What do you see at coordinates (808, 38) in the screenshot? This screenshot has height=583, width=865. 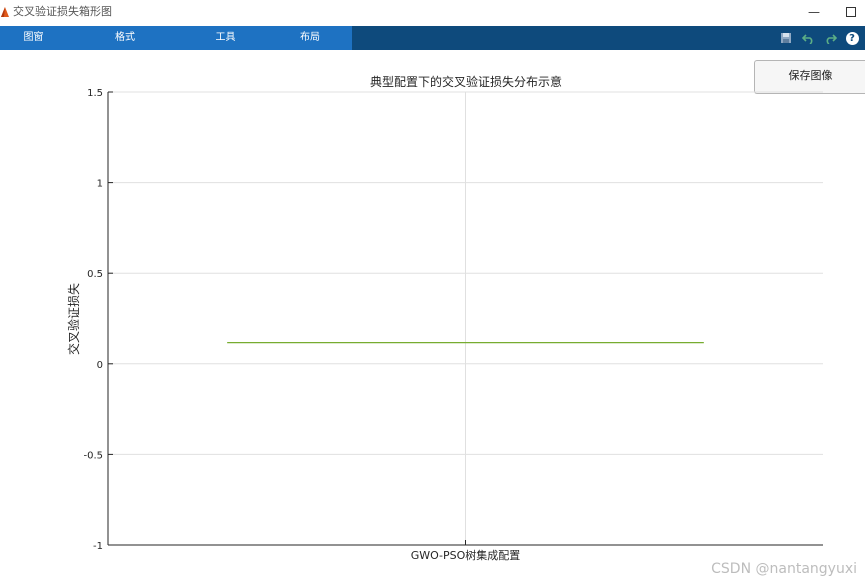 I see `undo-icon` at bounding box center [808, 38].